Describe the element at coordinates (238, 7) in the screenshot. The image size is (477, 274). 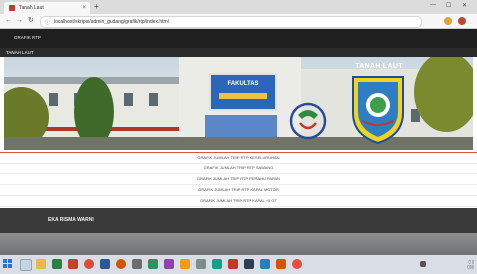
I see `browser-tab-strip: Tanah Laut × + — ☐ ✕` at that location.